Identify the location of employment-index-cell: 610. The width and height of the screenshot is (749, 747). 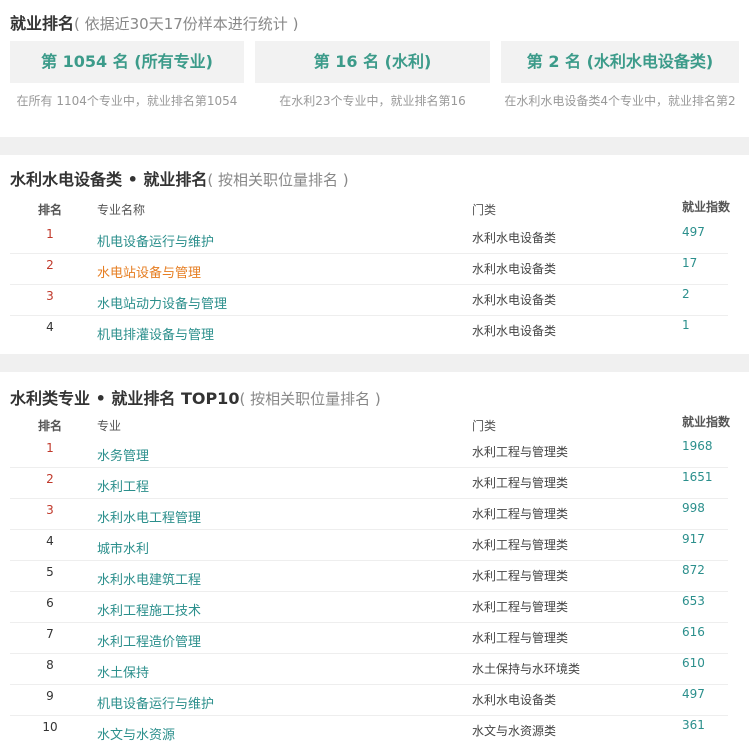
(693, 663).